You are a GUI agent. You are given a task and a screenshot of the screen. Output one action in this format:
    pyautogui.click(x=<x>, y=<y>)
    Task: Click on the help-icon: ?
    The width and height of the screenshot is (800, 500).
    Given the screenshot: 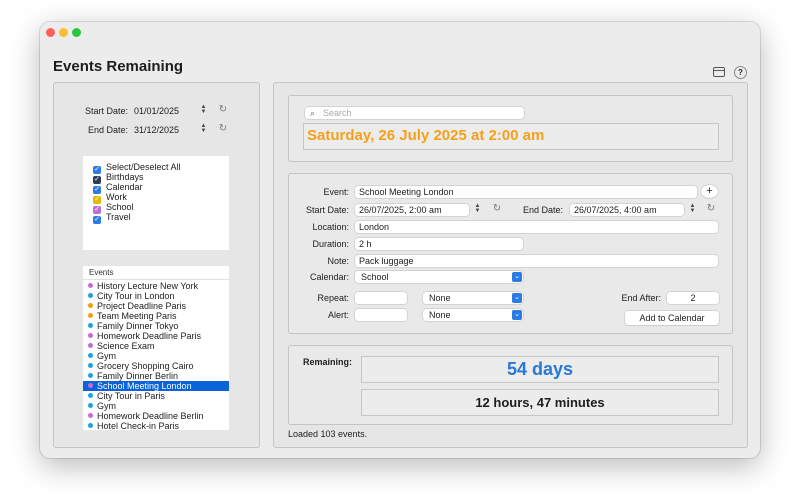 What is the action you would take?
    pyautogui.click(x=740, y=72)
    